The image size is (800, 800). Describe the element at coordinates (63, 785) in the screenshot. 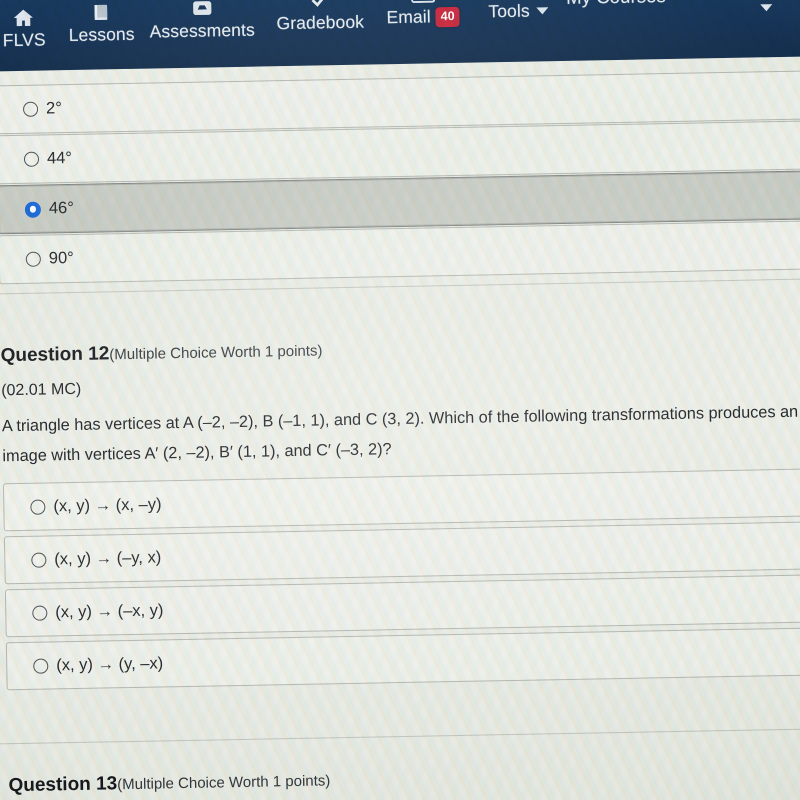

I see `question-13-number: Question 13` at that location.